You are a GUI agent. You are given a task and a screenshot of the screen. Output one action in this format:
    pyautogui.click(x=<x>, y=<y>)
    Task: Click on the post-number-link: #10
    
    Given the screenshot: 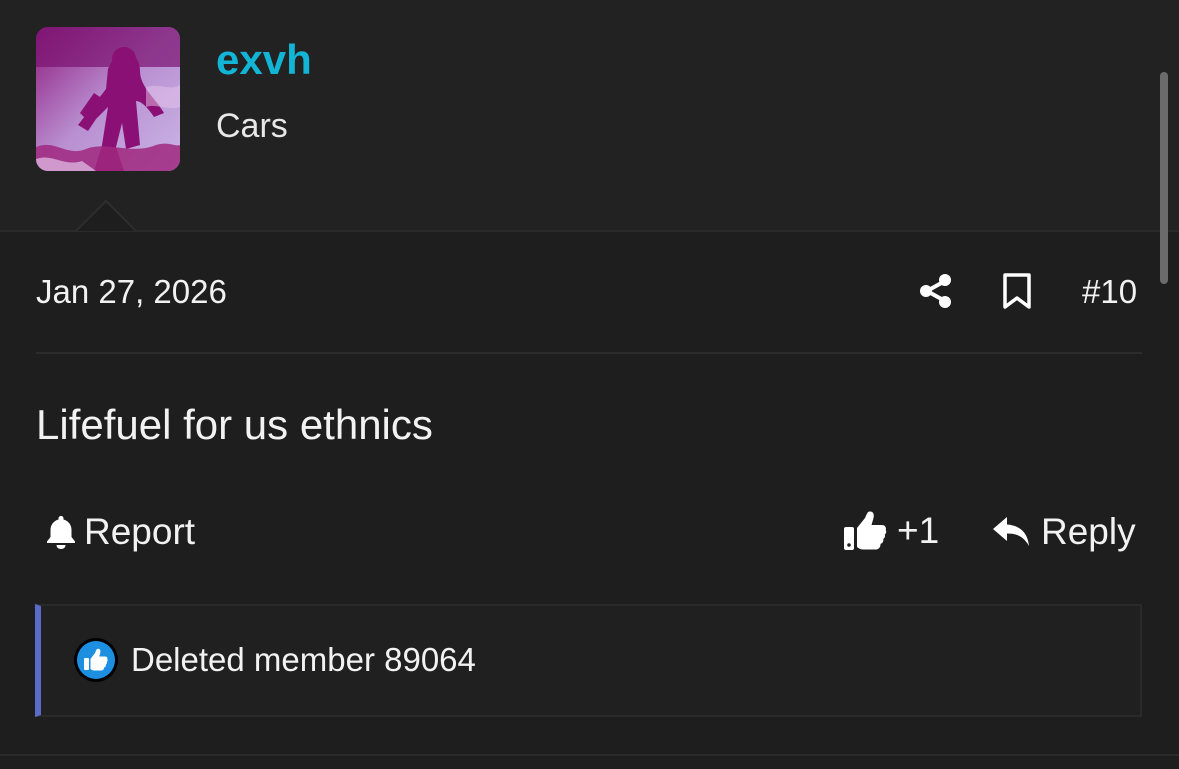 What is the action you would take?
    pyautogui.click(x=1109, y=292)
    